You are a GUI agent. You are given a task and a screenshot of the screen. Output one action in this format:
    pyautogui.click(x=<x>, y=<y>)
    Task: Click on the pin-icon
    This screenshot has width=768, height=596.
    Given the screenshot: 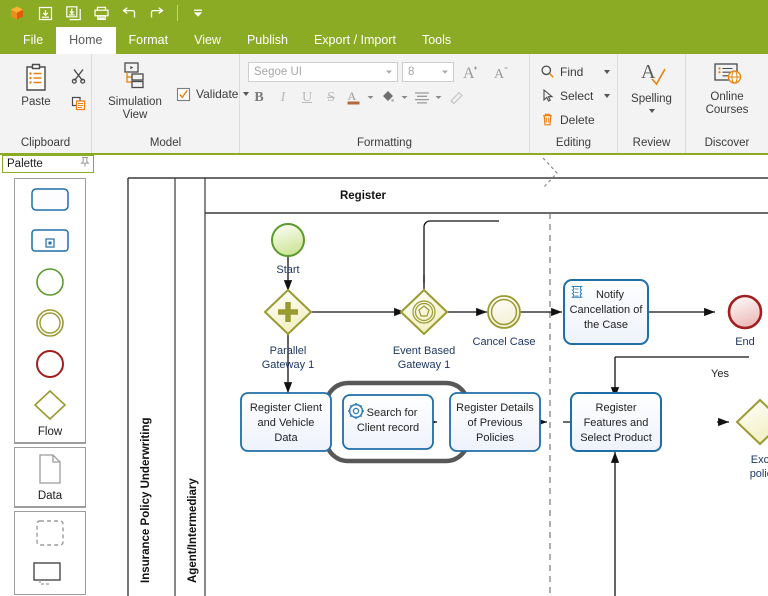 What is the action you would take?
    pyautogui.click(x=85, y=164)
    